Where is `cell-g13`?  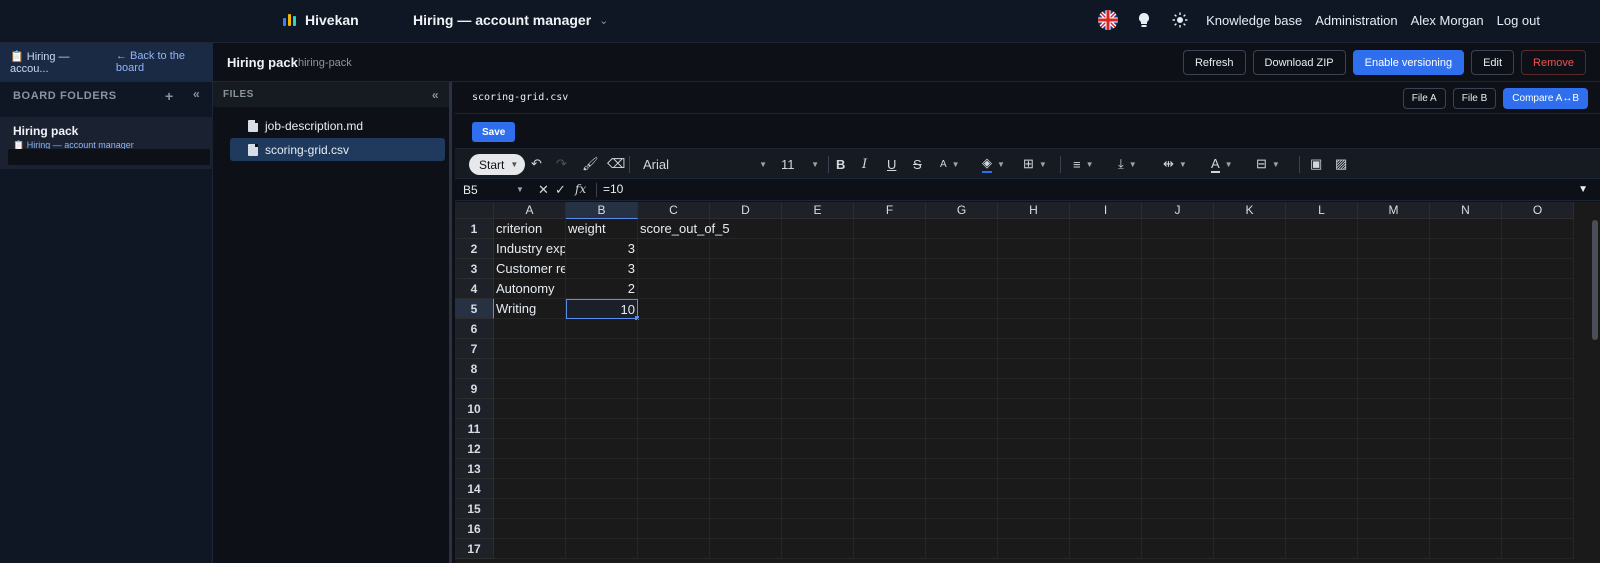 cell-g13 is located at coordinates (962, 469).